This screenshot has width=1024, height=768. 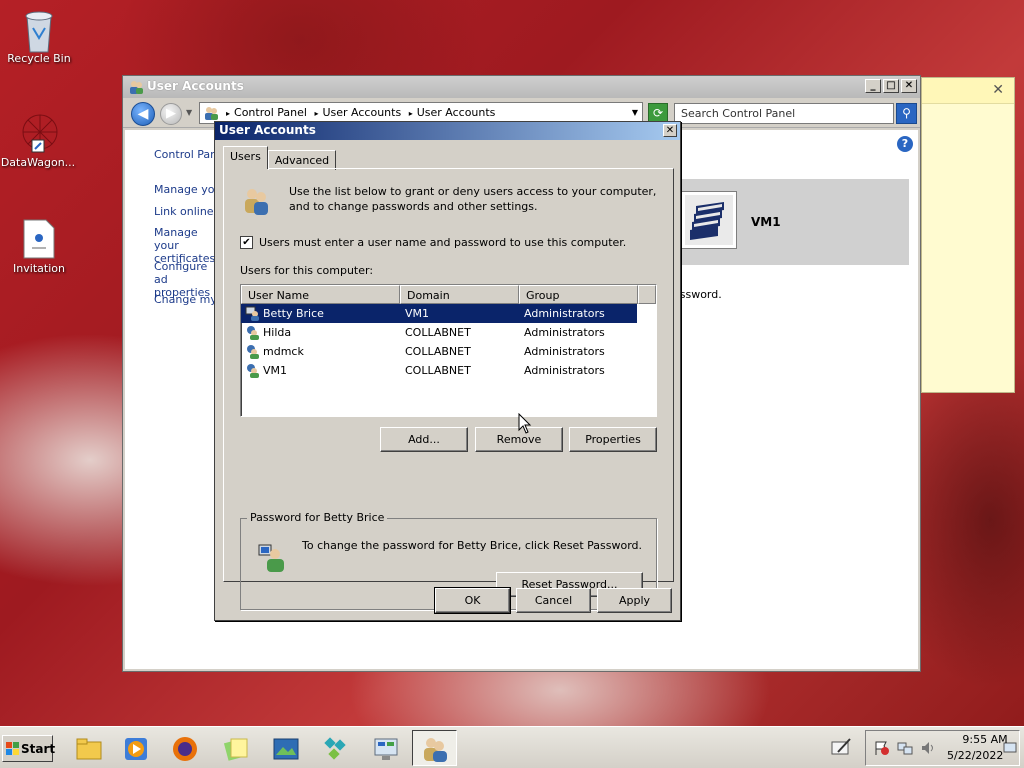 What do you see at coordinates (293, 313) in the screenshot?
I see `user-name-cell: Betty Brice` at bounding box center [293, 313].